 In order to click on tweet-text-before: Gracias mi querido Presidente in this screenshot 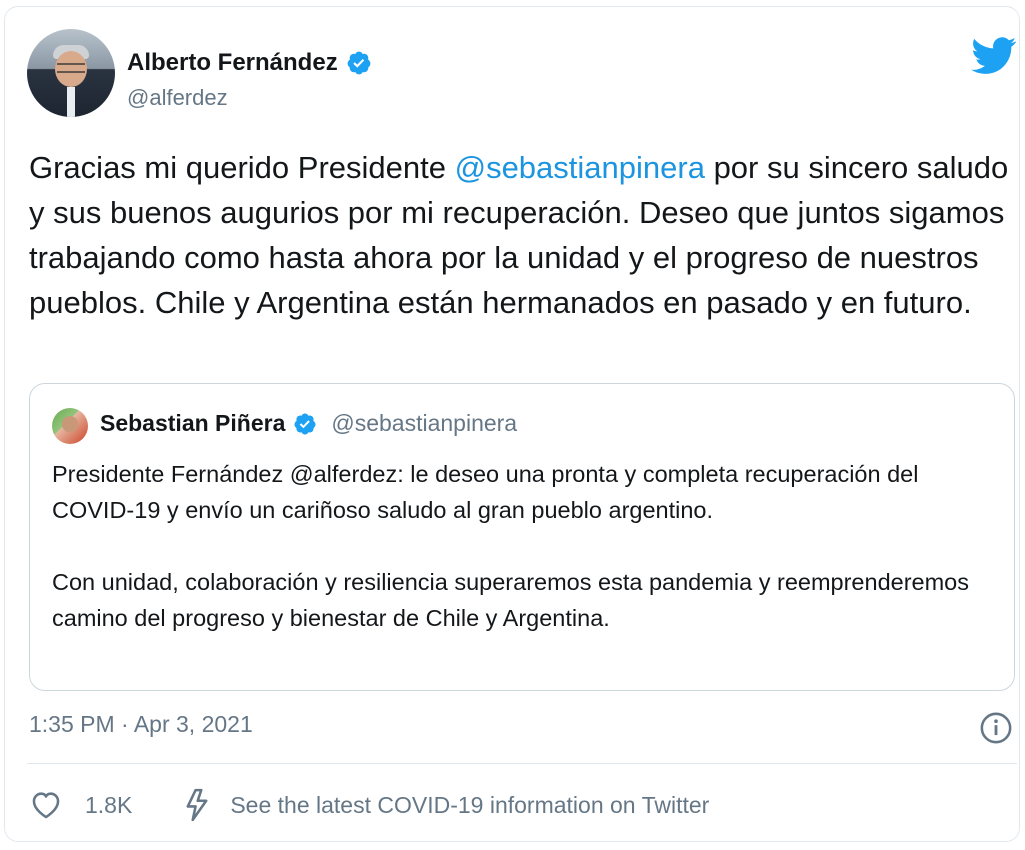, I will do `click(242, 167)`.